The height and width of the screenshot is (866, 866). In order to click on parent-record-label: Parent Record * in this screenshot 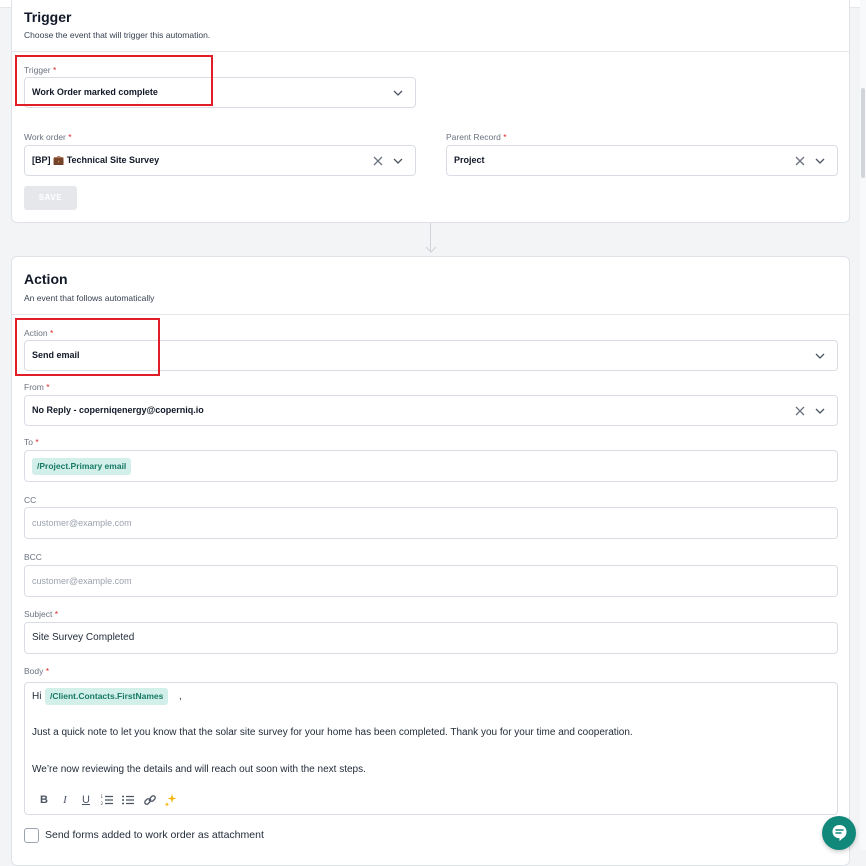, I will do `click(476, 137)`.